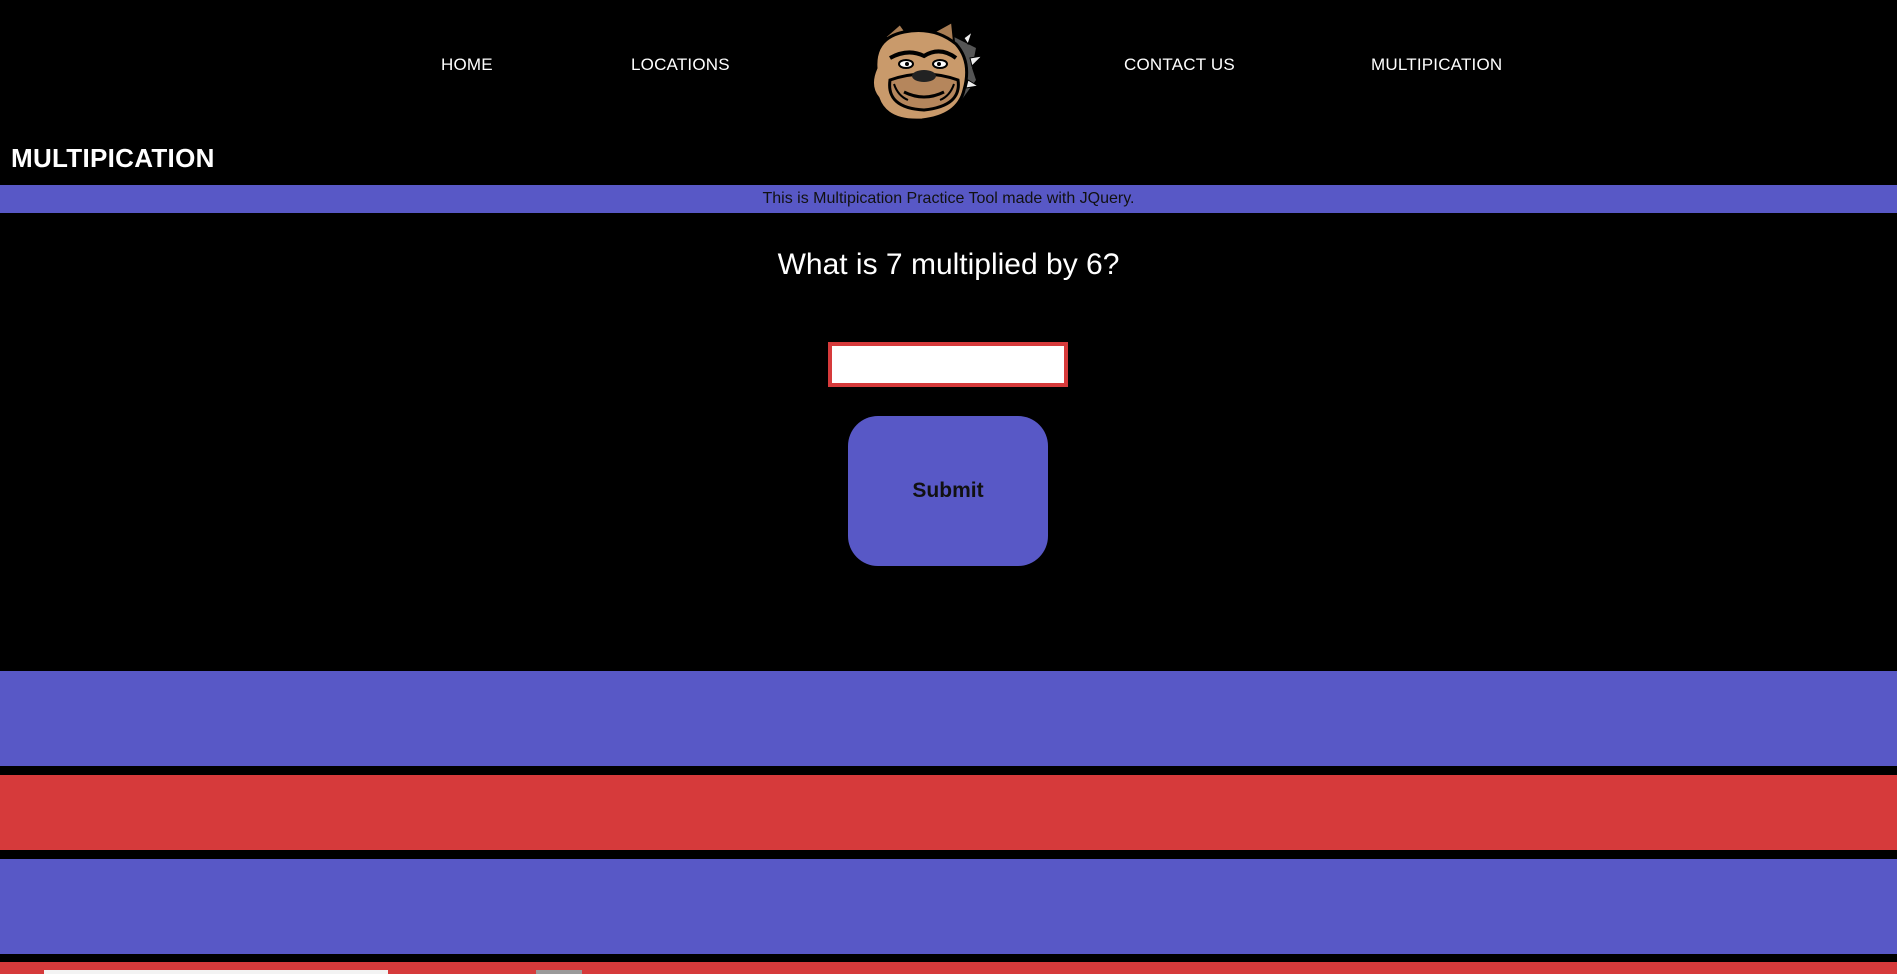 The image size is (1897, 974). Describe the element at coordinates (559, 972) in the screenshot. I see `footer-strip-grey` at that location.